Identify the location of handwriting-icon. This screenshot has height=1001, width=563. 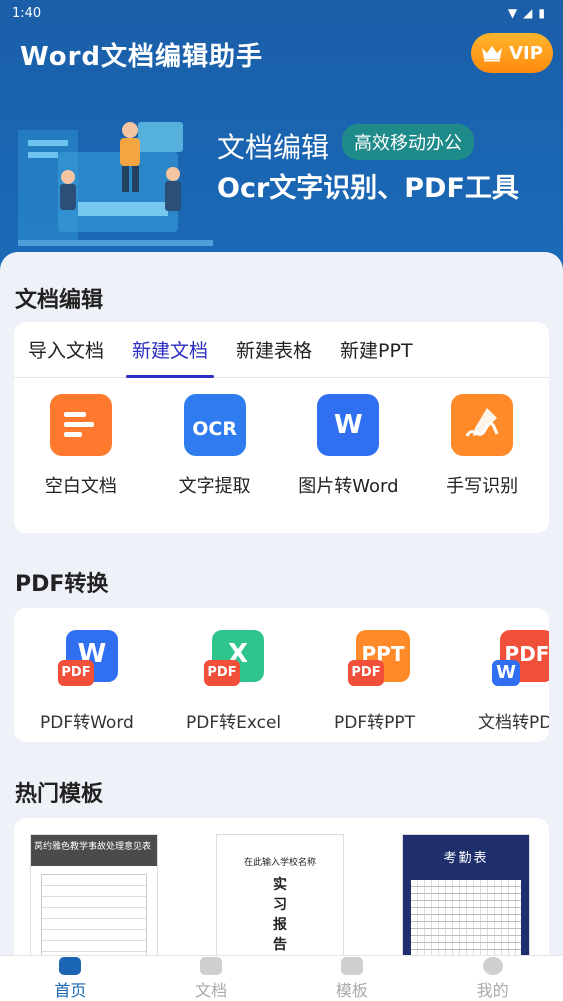
(482, 425).